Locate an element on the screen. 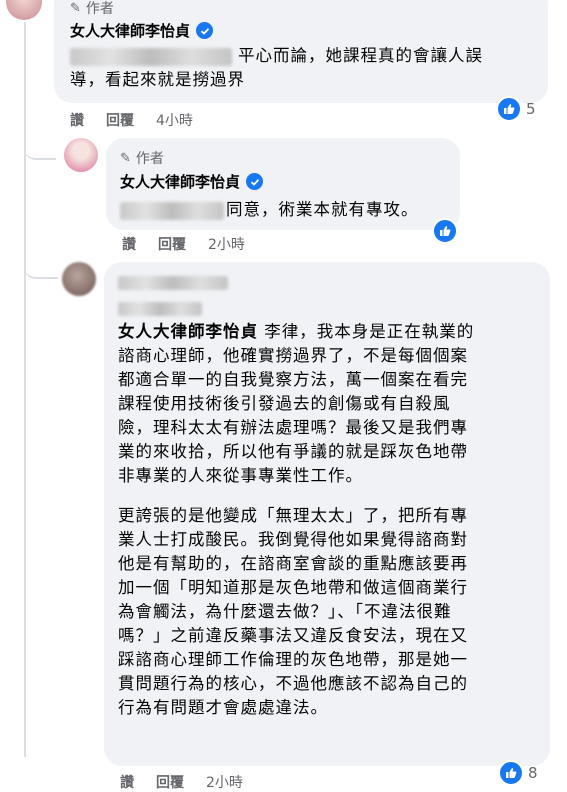  redacted-commenter-name is located at coordinates (173, 281).